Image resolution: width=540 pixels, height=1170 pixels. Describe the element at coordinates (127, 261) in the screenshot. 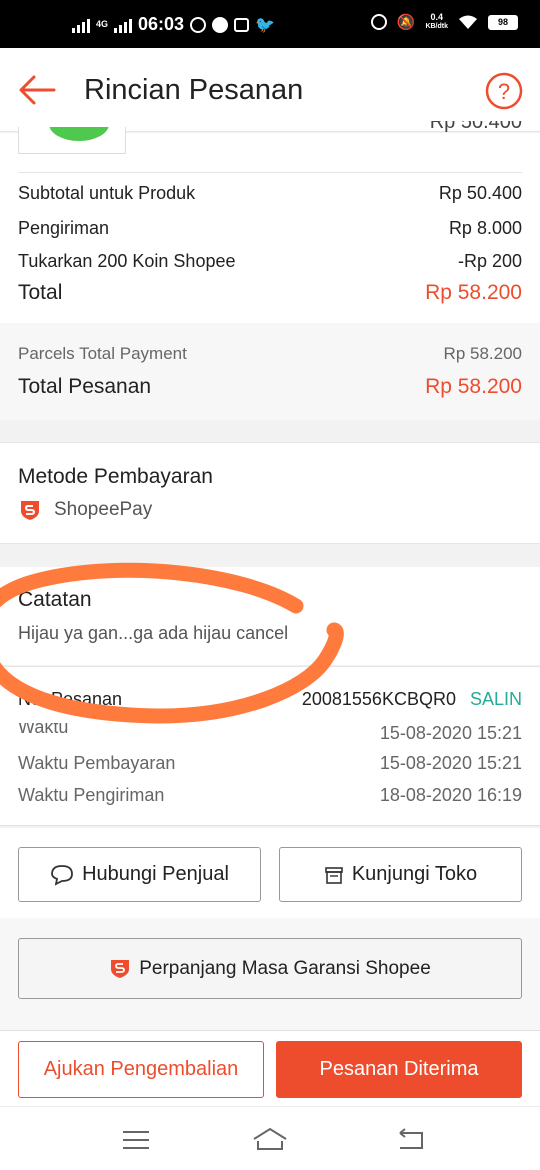

I see `coins-label: Tukarkan 200 Koin Shopee` at that location.